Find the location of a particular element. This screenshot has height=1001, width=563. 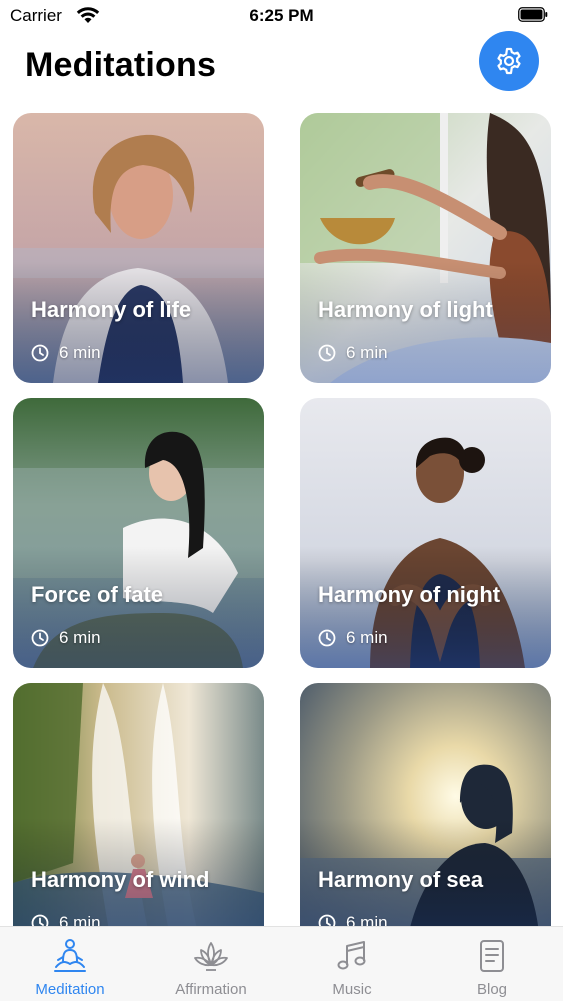

card-title: Harmony of sea is located at coordinates (401, 879).